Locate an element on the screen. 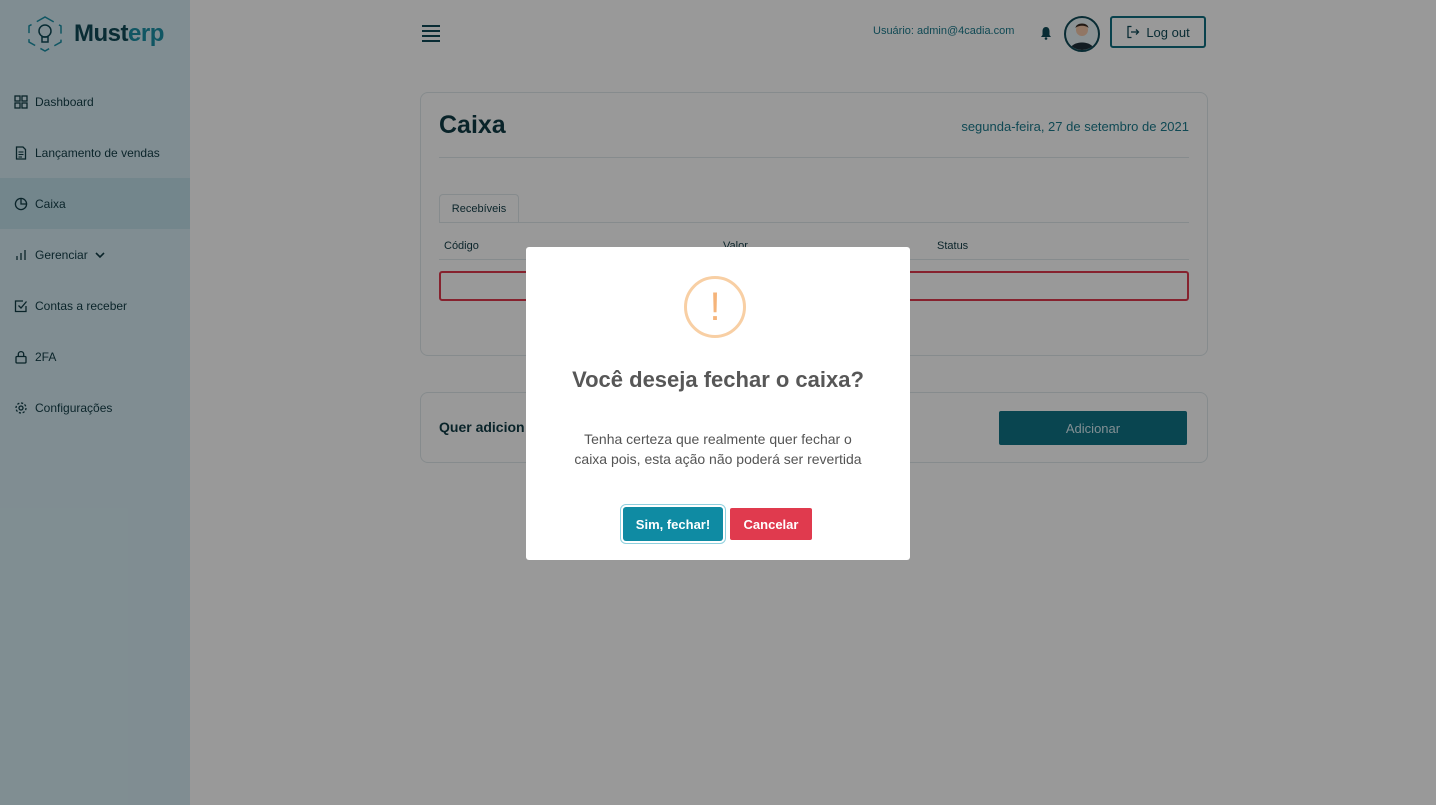 The image size is (1436, 805). warning-icon: ! is located at coordinates (715, 307).